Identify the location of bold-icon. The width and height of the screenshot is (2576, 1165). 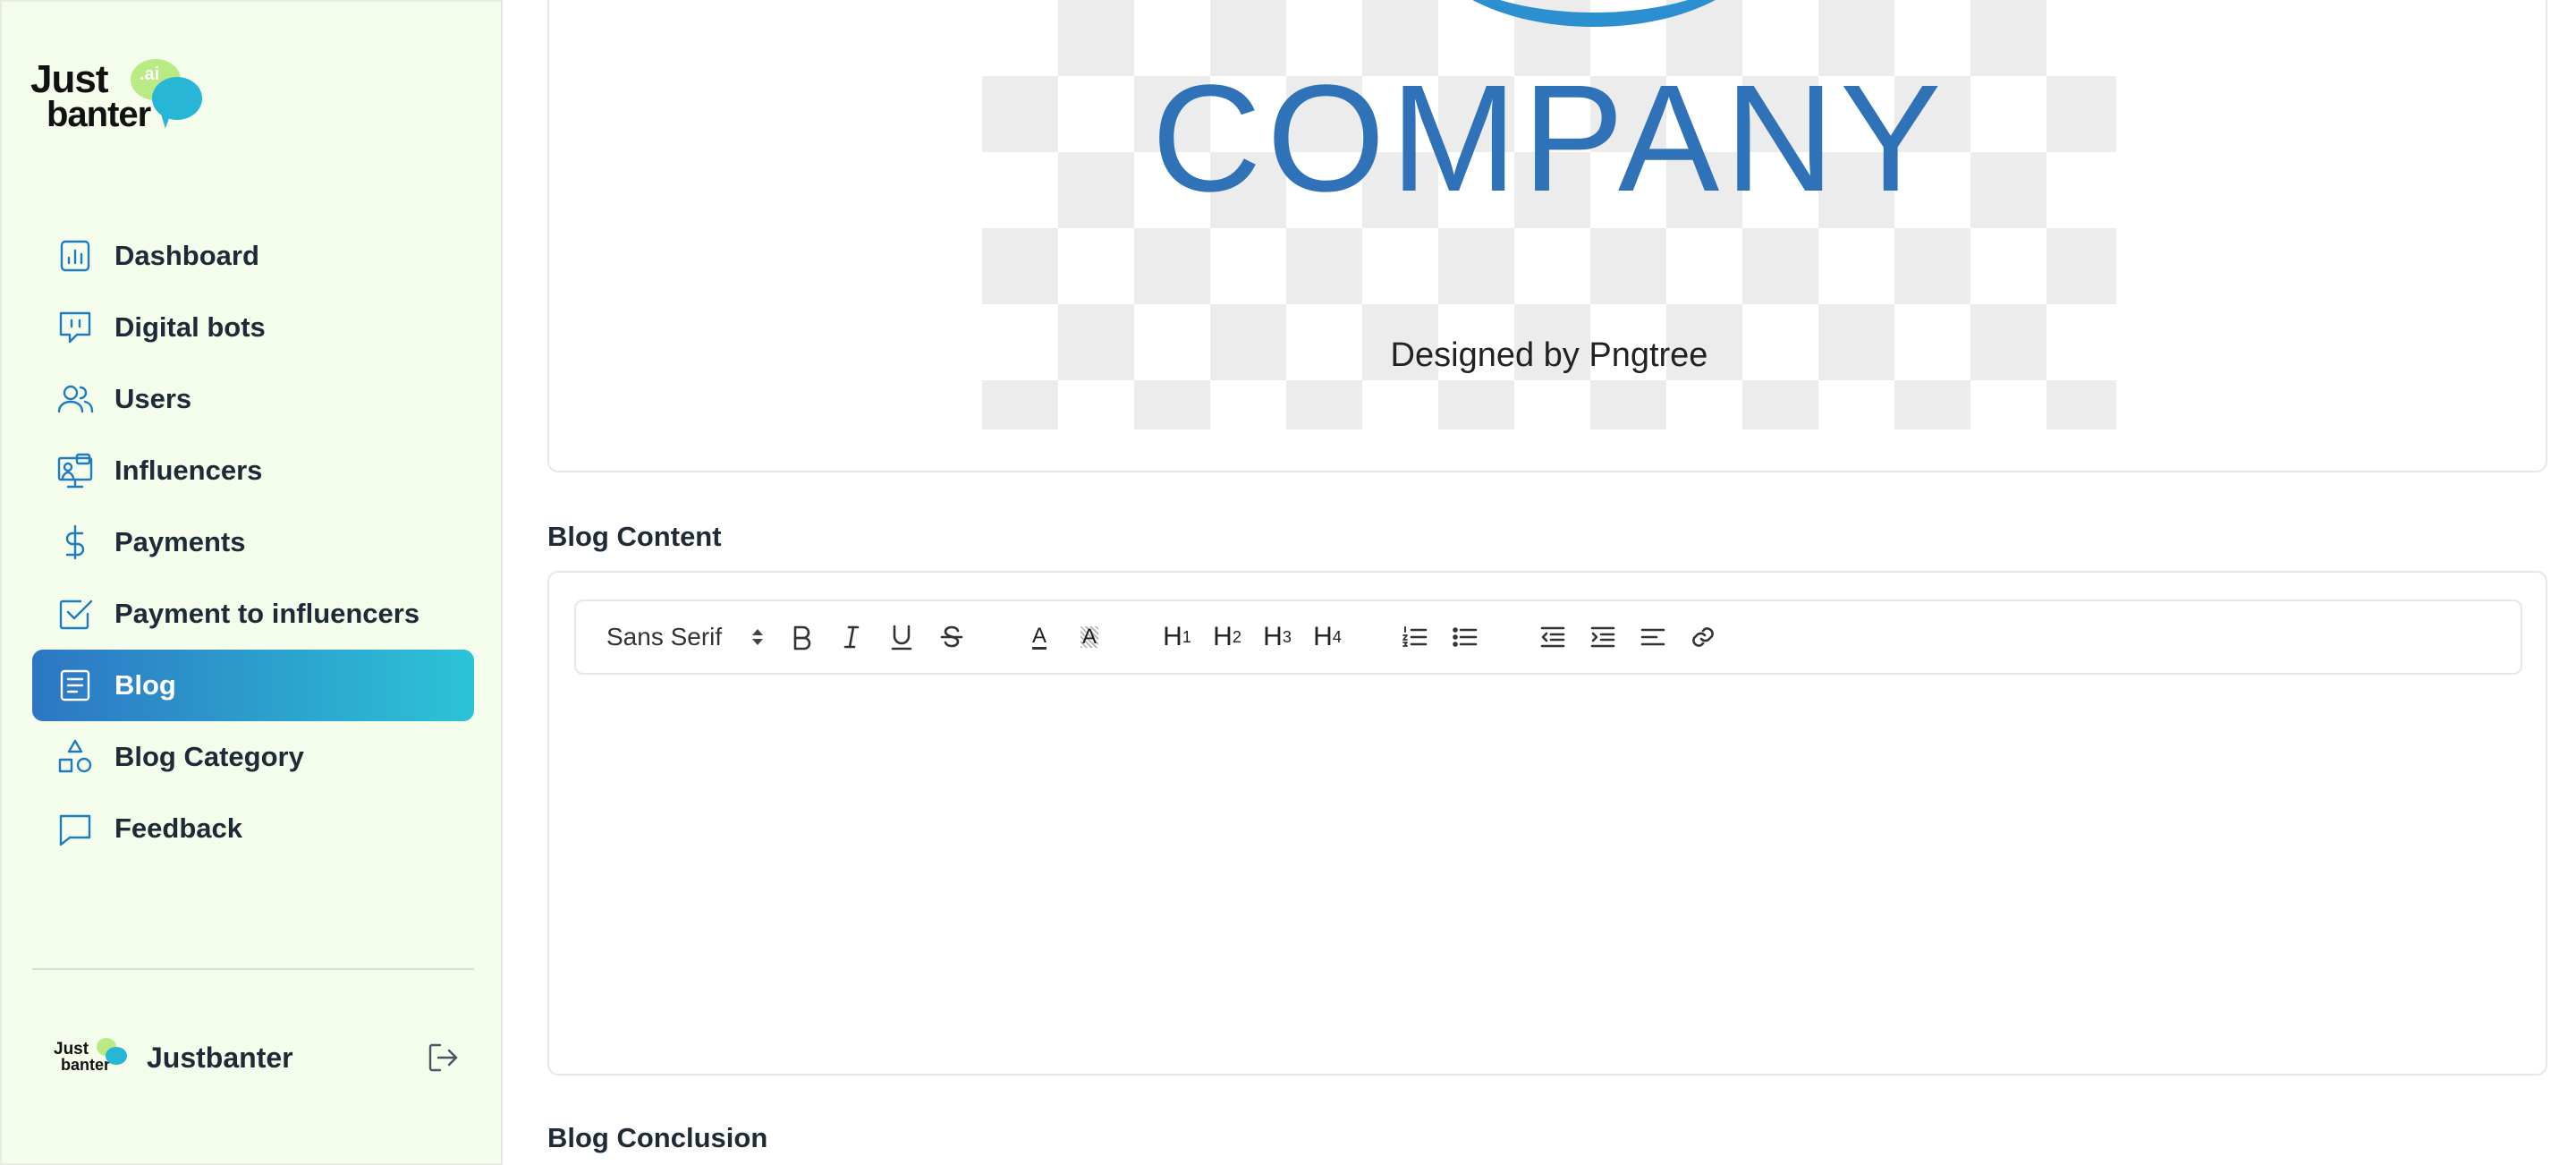
(802, 638).